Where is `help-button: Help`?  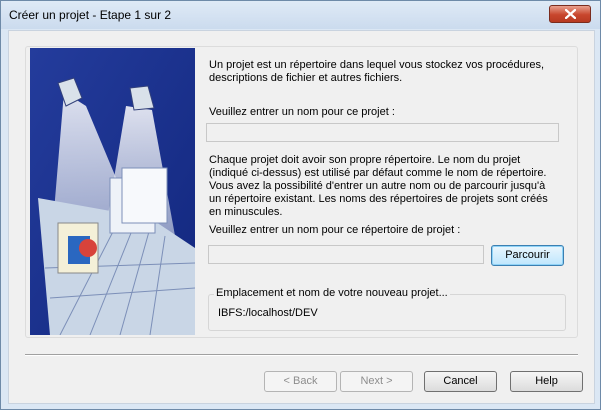 help-button: Help is located at coordinates (546, 381).